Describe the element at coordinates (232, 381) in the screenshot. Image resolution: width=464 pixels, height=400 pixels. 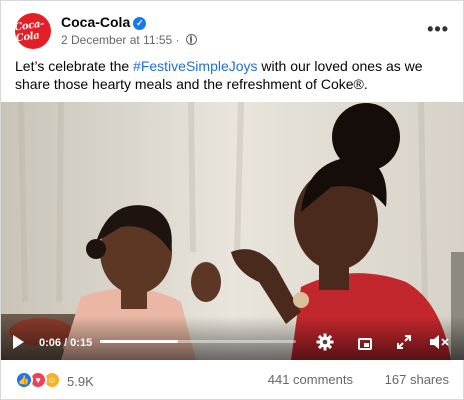
I see `engagement-bar: 👍 ♥ ☺ 5.9K 441 comments 167 shares` at that location.